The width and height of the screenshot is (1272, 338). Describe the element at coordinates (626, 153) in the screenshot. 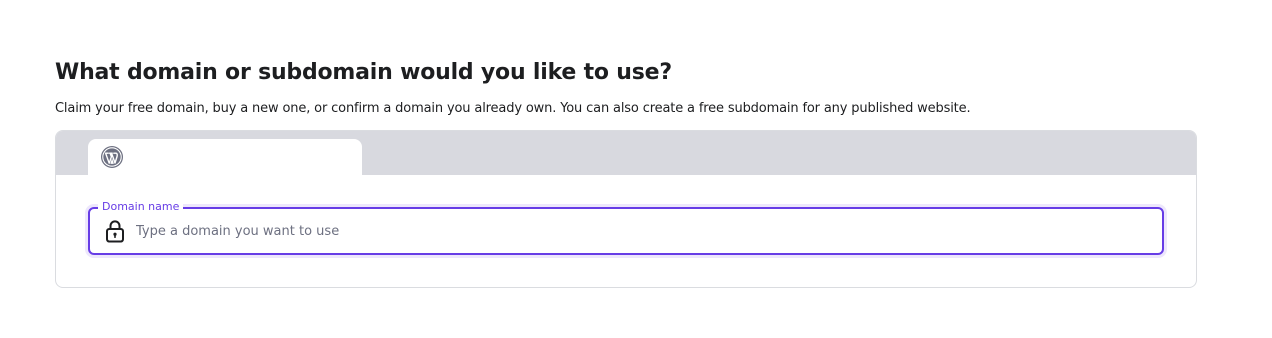

I see `tab-bar` at that location.